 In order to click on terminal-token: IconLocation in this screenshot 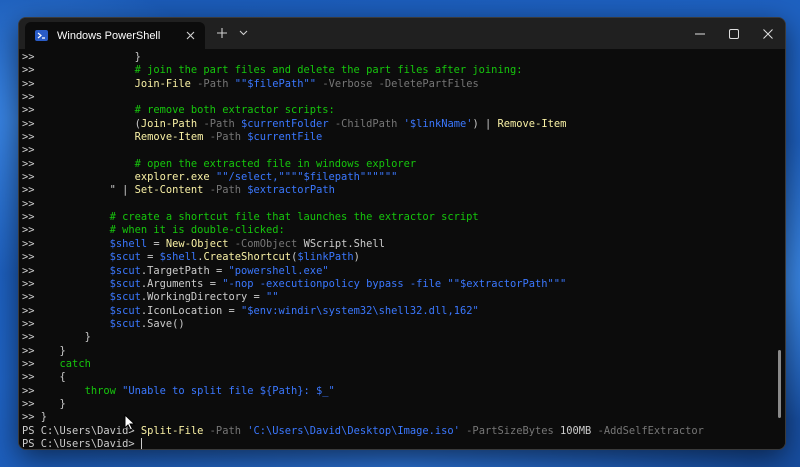, I will do `click(185, 310)`.